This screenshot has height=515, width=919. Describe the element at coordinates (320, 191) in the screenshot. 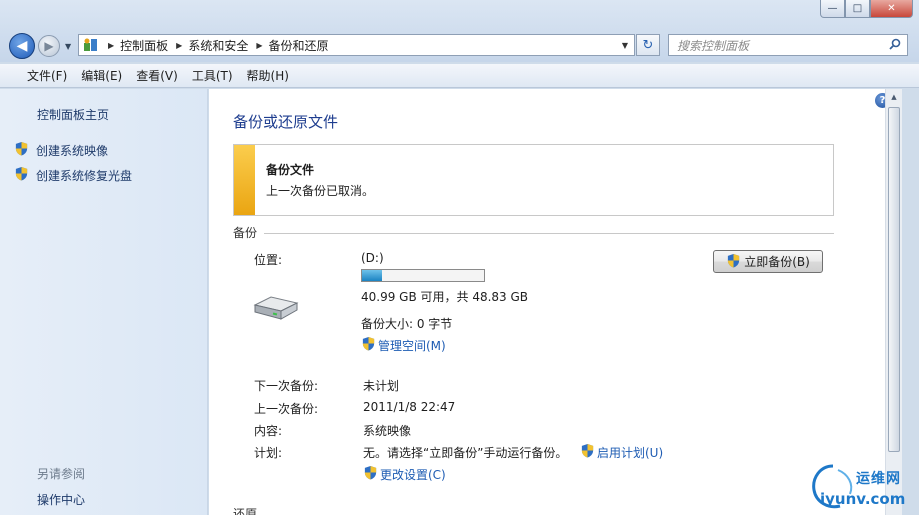

I see `notice-text: 上一次备份已取消。` at that location.